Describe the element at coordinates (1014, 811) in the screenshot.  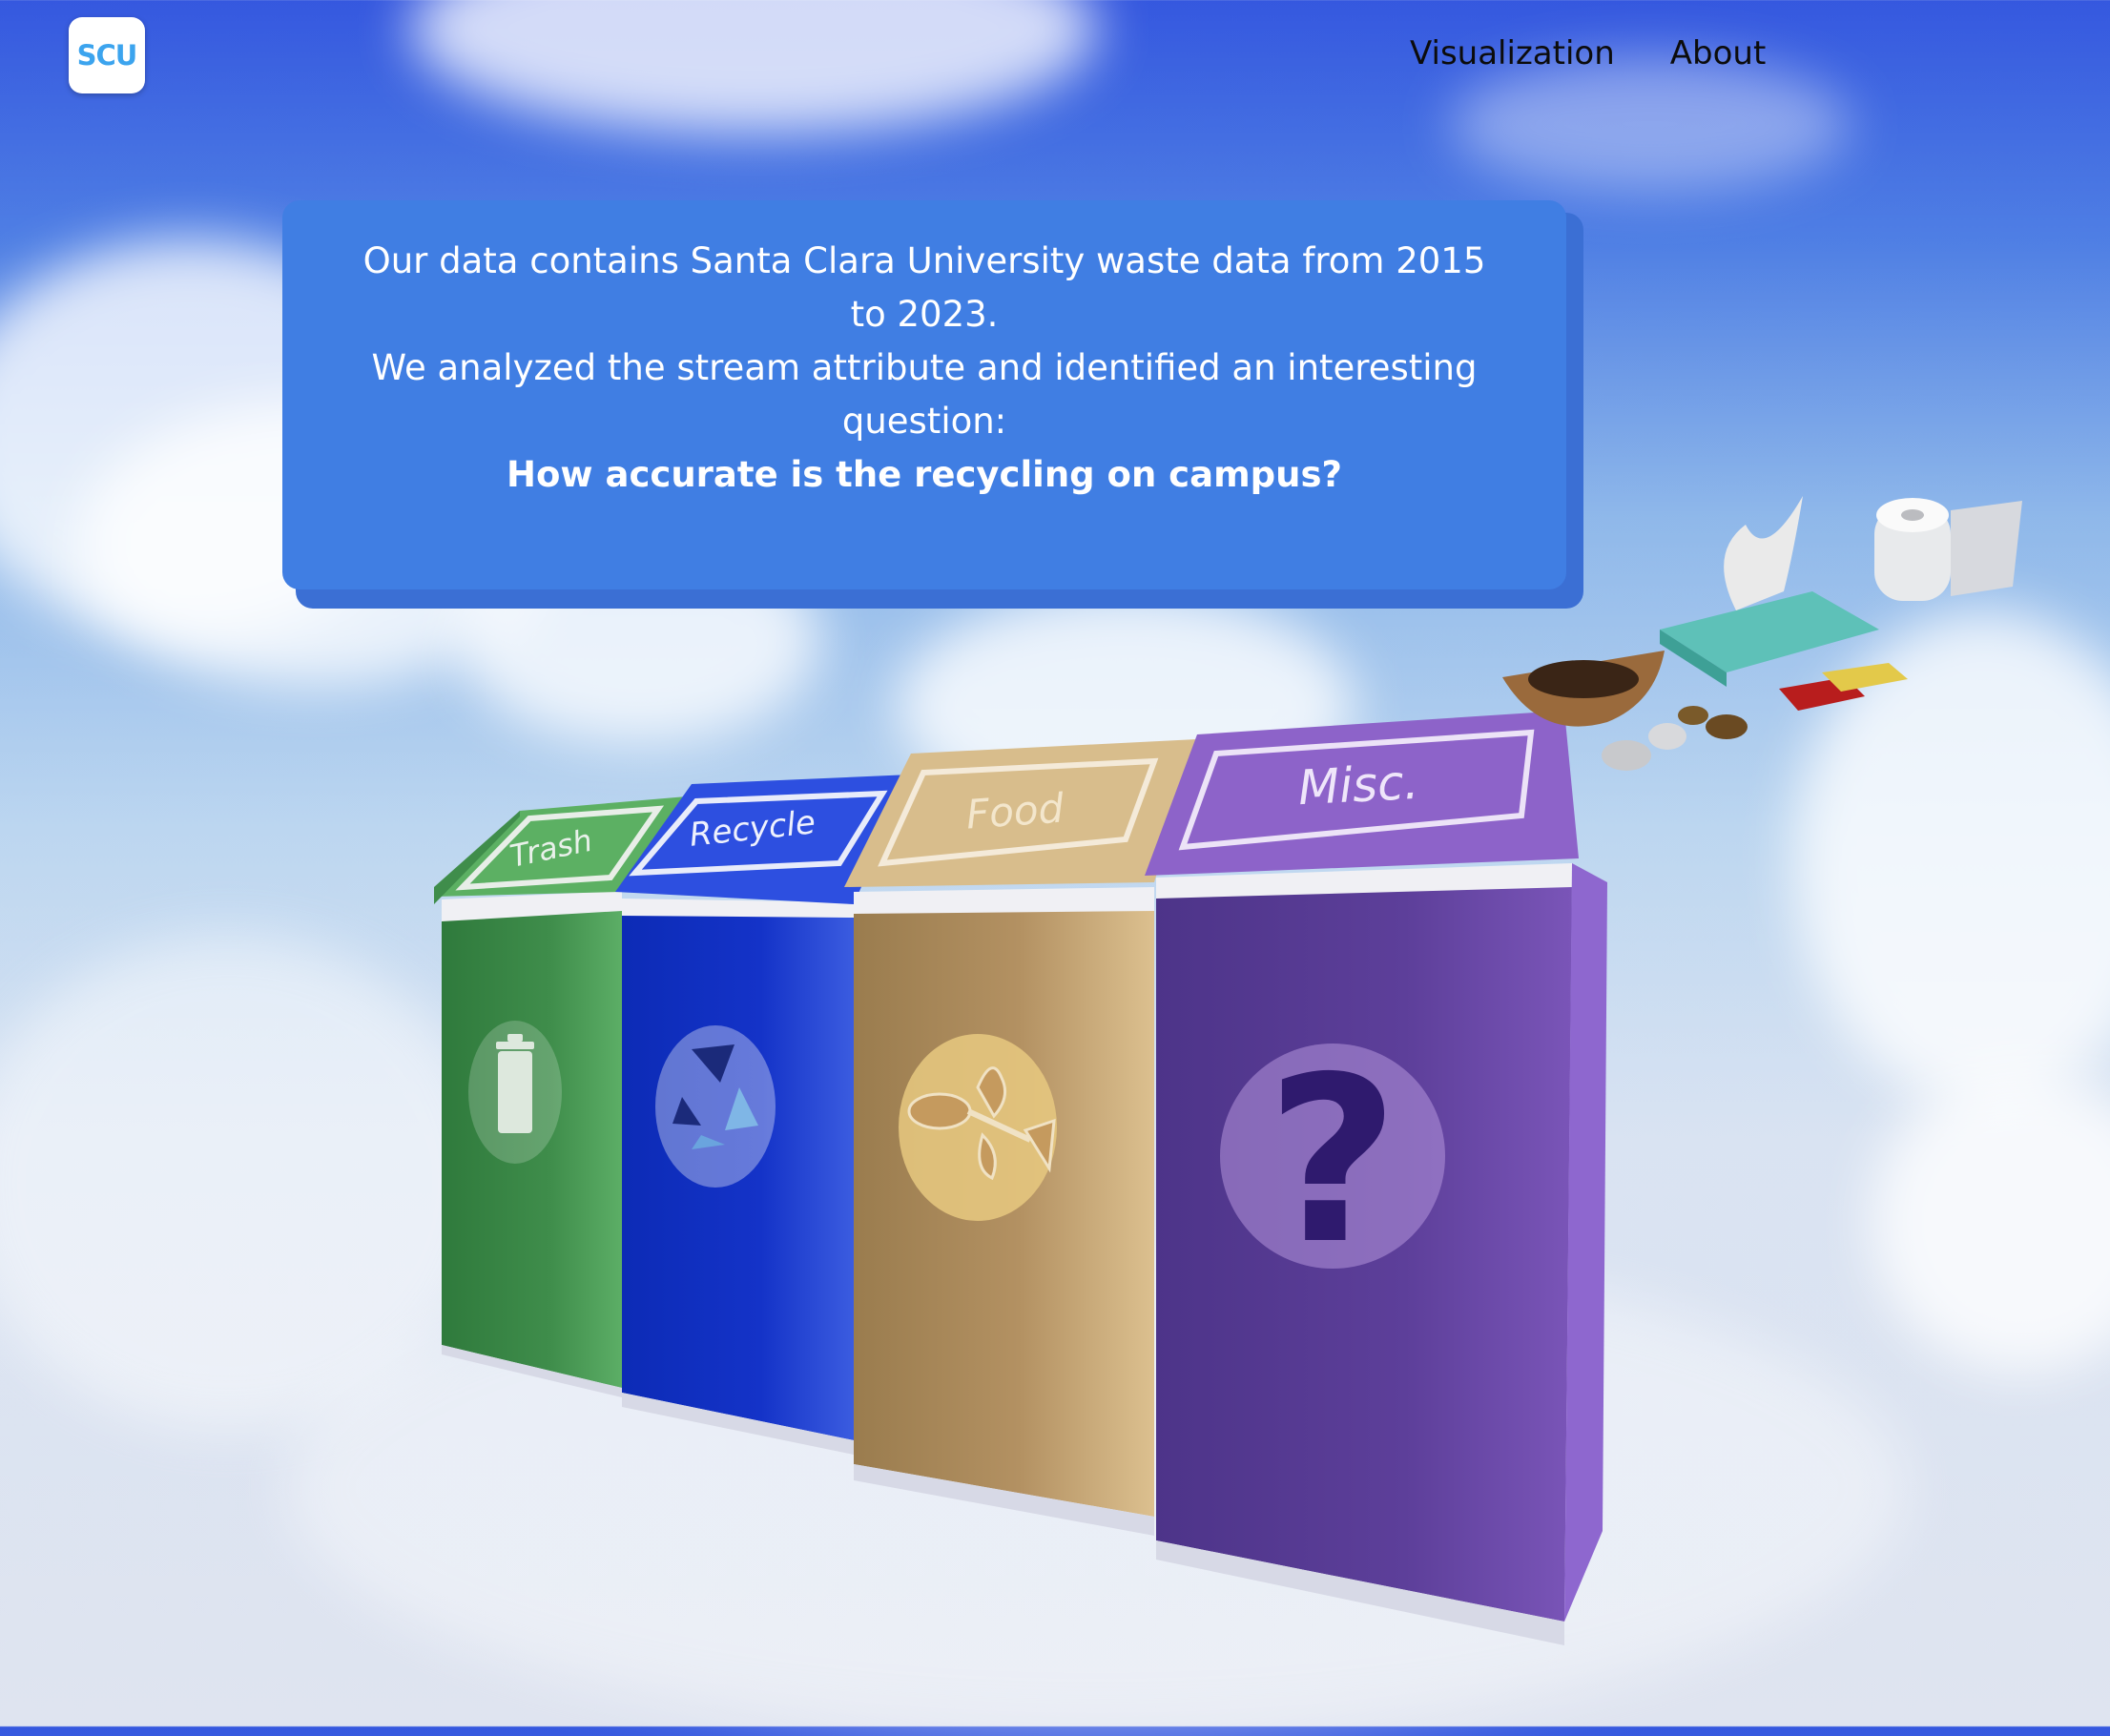
I see `food-label: Food` at that location.